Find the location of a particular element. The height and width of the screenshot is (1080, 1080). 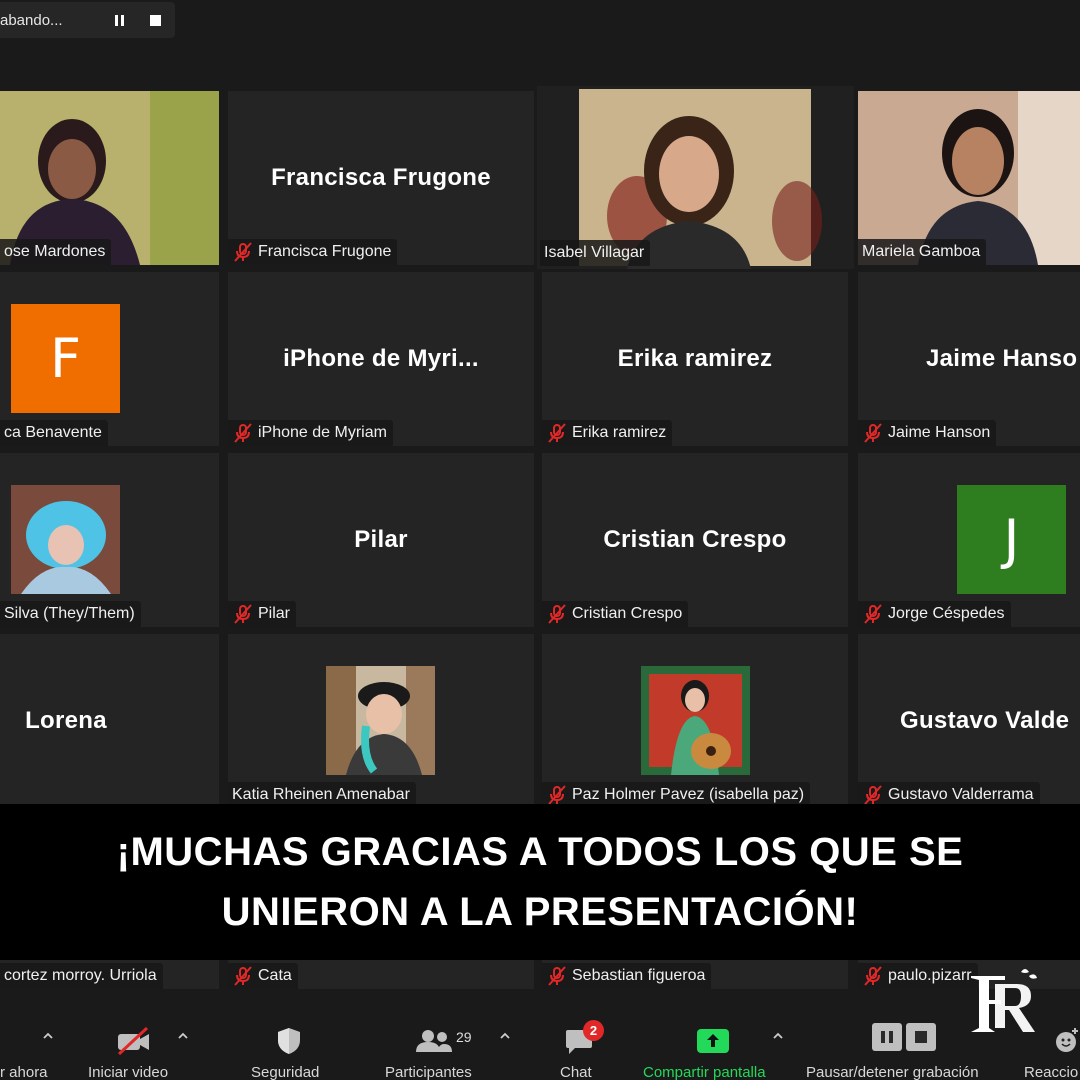

participants-icon is located at coordinates (434, 1041).